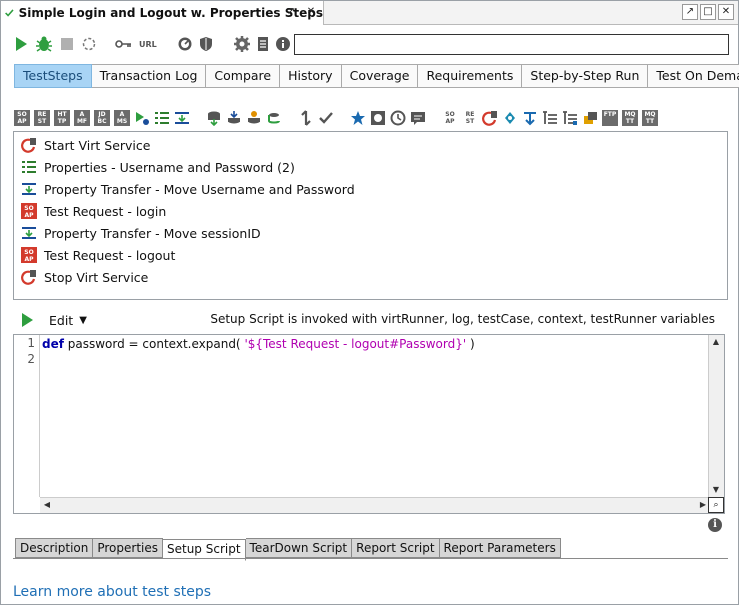  What do you see at coordinates (44, 44) in the screenshot?
I see `debug-bug-icon` at bounding box center [44, 44].